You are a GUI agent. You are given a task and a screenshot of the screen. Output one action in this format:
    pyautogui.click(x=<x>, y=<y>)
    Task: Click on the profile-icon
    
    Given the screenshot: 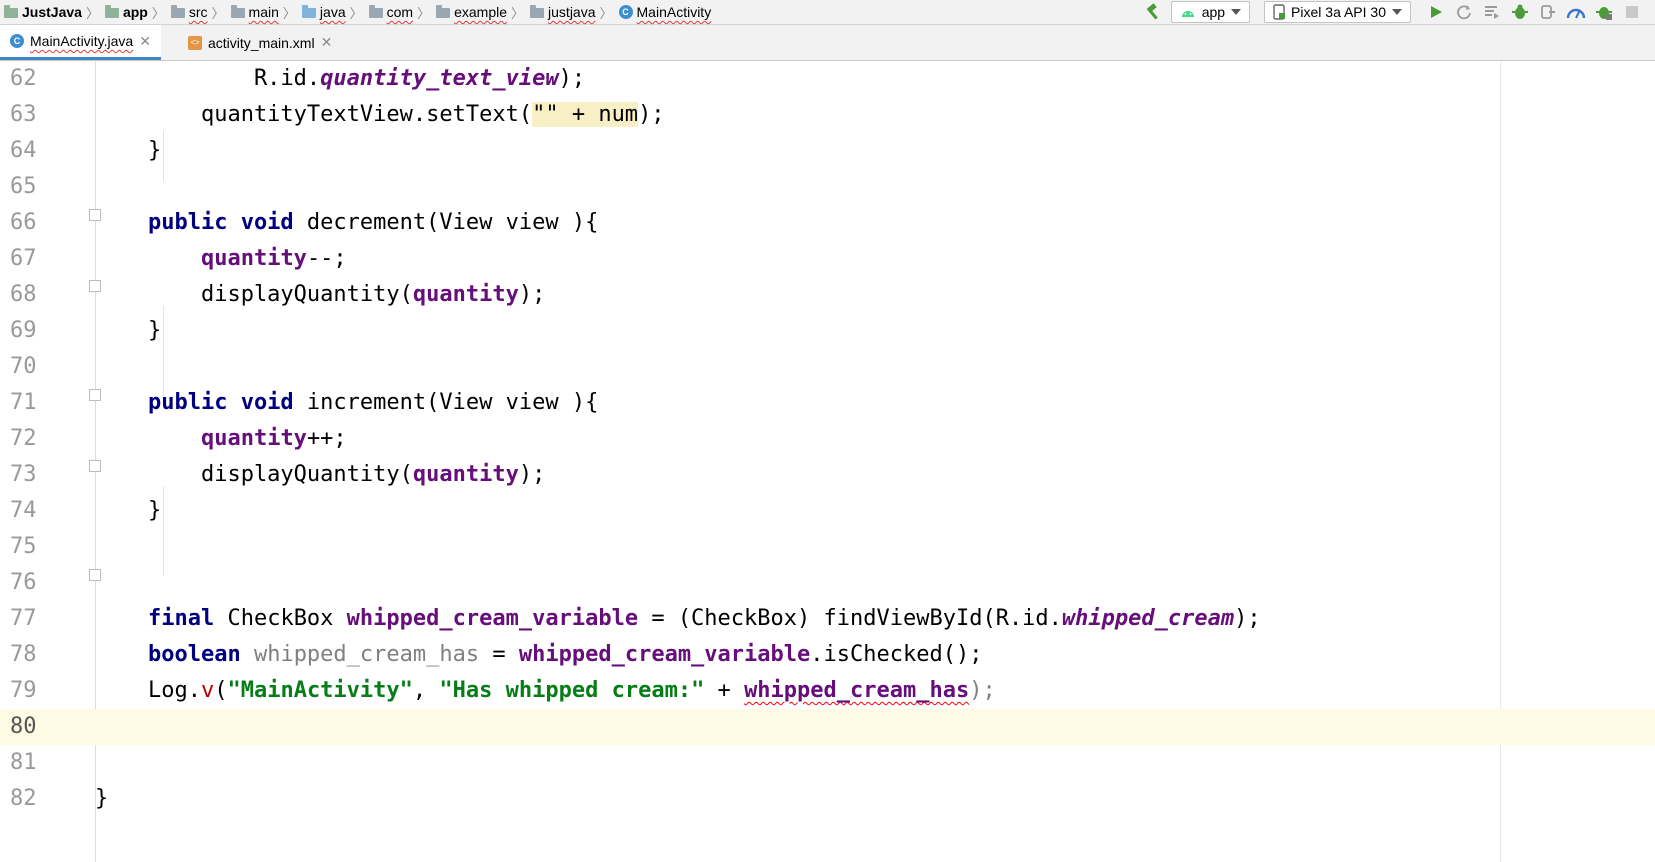 What is the action you would take?
    pyautogui.click(x=1576, y=12)
    